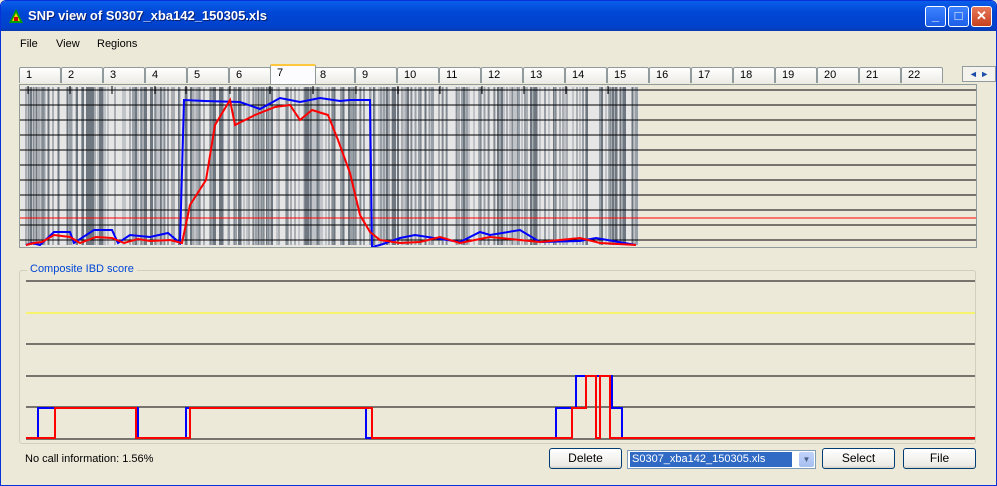 This screenshot has height=486, width=997. What do you see at coordinates (585, 458) in the screenshot?
I see `delete-button: Delete` at bounding box center [585, 458].